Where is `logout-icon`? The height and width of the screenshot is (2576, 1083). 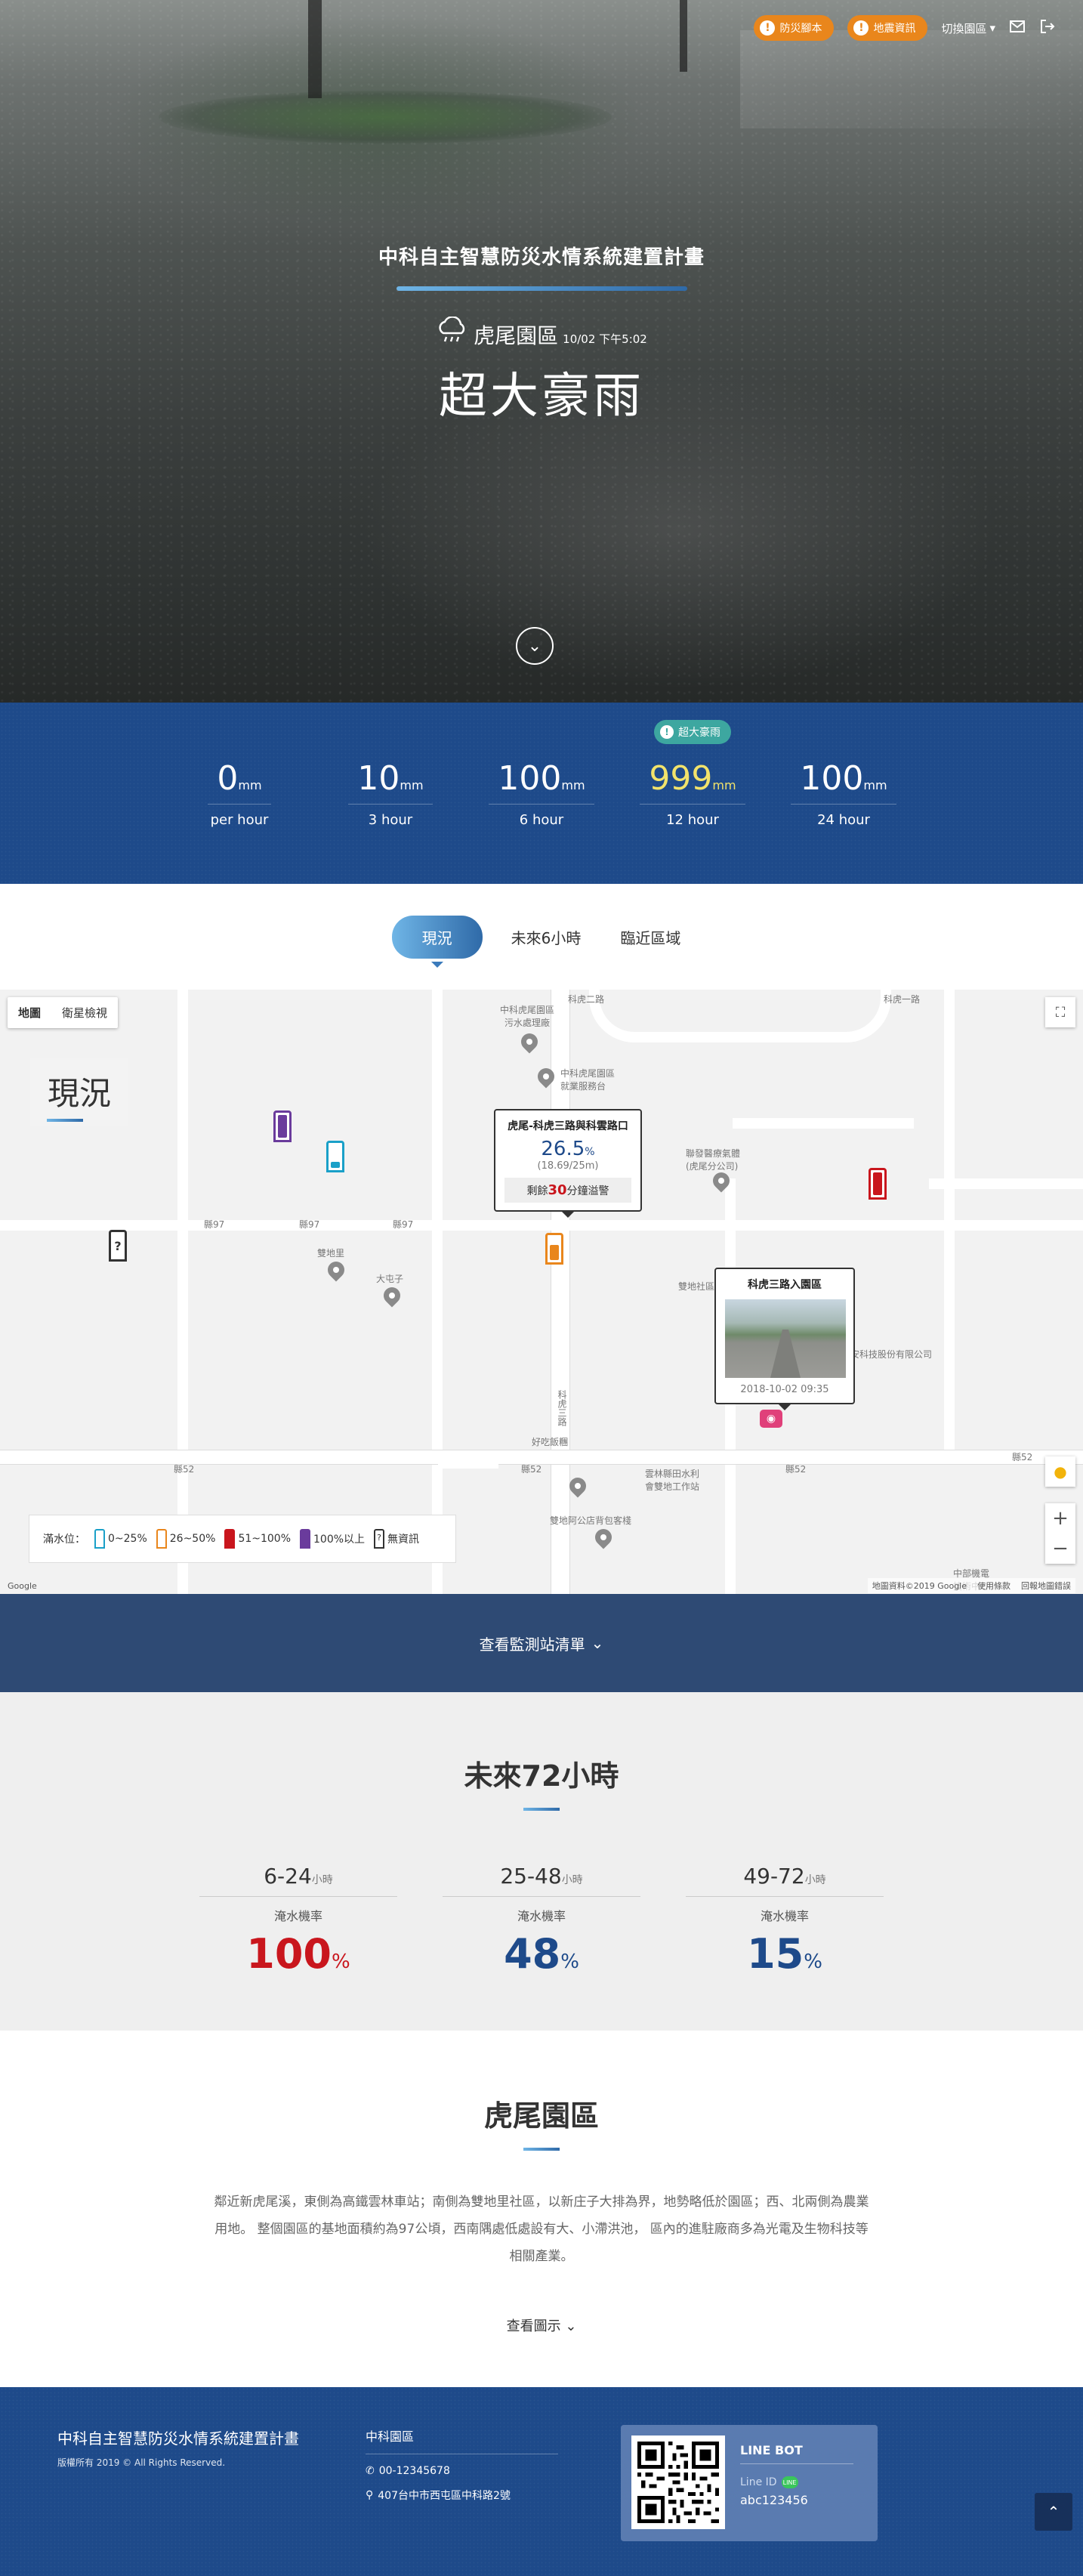 logout-icon is located at coordinates (1047, 28).